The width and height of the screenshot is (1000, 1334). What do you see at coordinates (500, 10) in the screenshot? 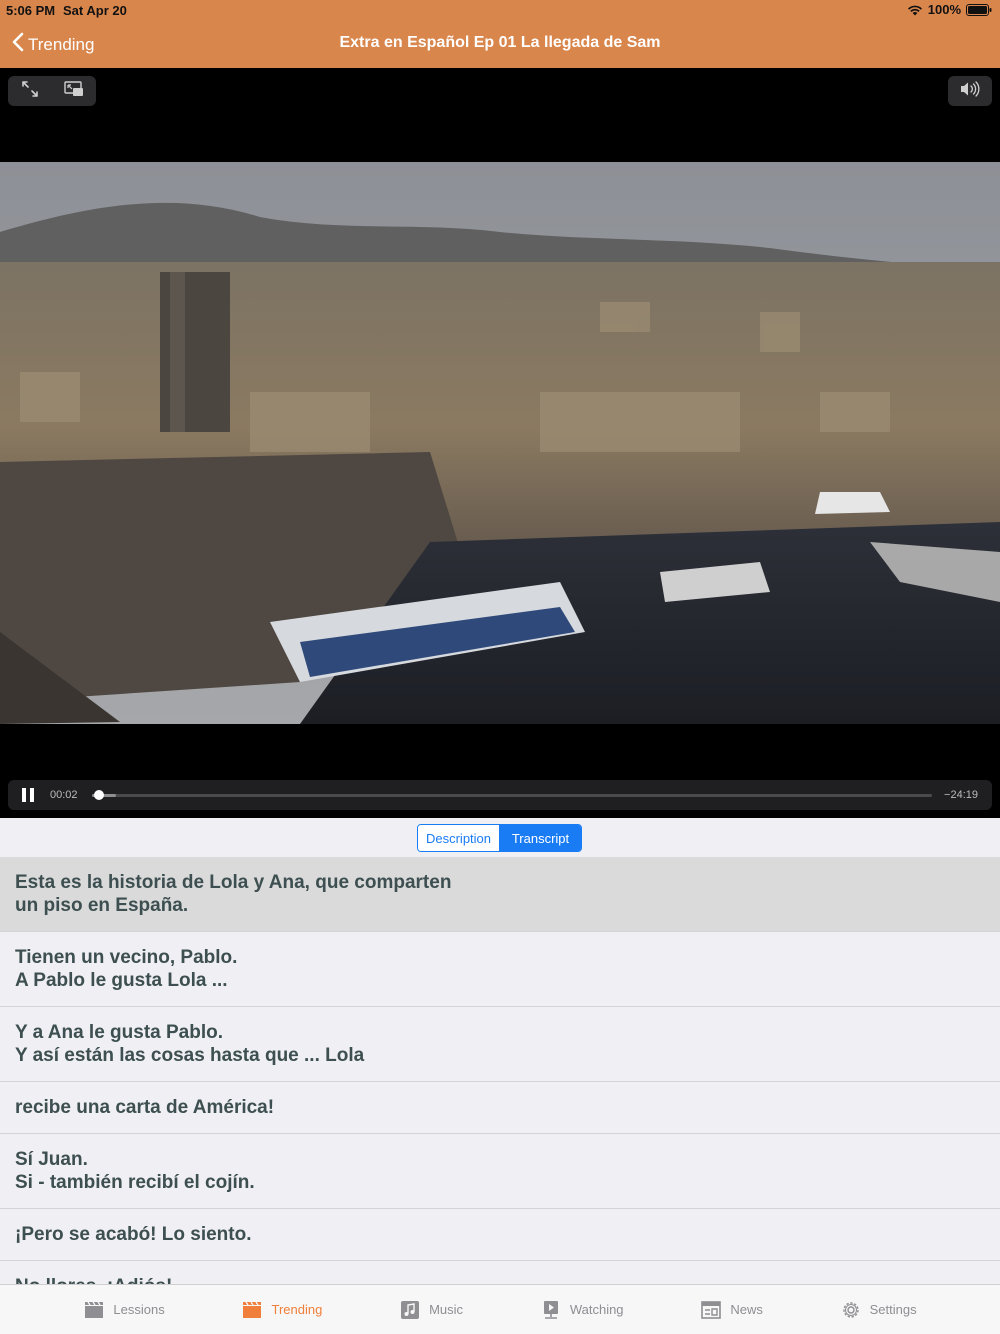
I see `status-bar: 5:06 PM Sat Apr 20 100%` at bounding box center [500, 10].